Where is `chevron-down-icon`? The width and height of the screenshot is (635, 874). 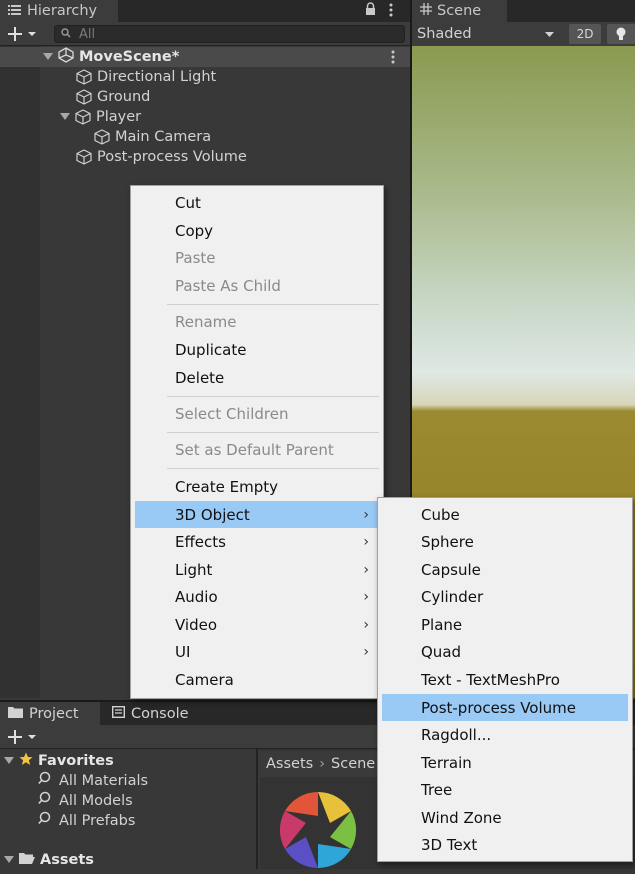 chevron-down-icon is located at coordinates (549, 34).